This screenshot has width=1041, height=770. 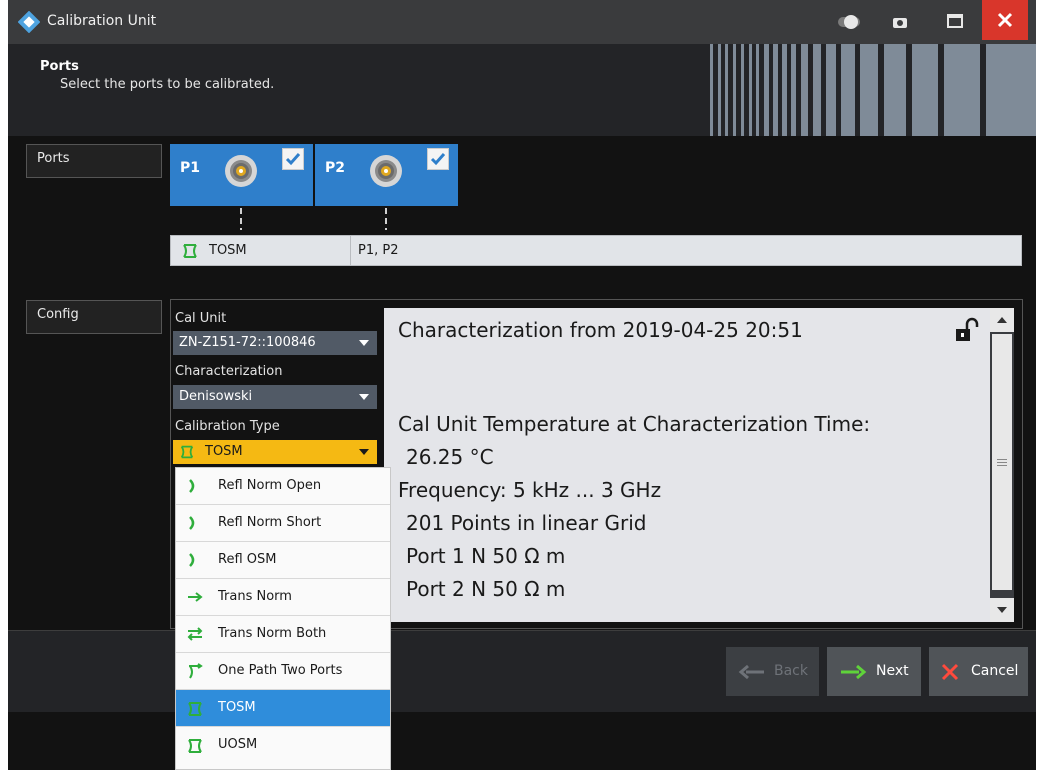 What do you see at coordinates (280, 670) in the screenshot?
I see `dropdown-item-label: One Path Two Ports` at bounding box center [280, 670].